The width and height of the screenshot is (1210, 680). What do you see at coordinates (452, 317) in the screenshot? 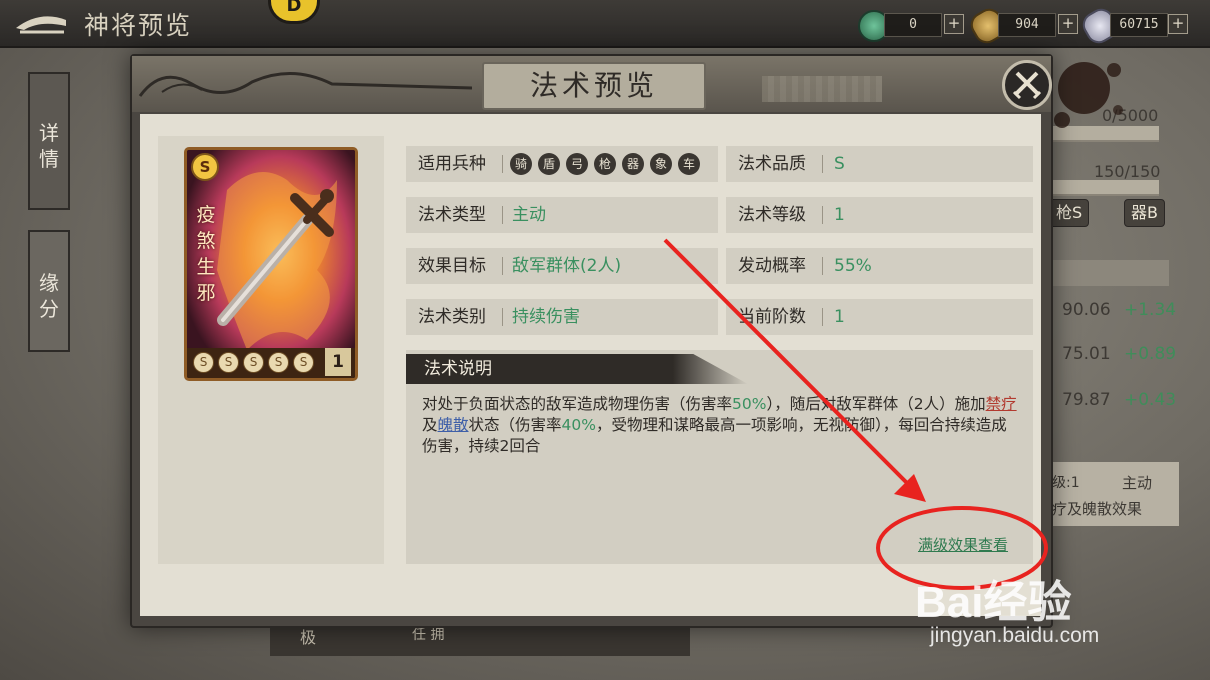
I see `attr-label: 法术类别` at bounding box center [452, 317].